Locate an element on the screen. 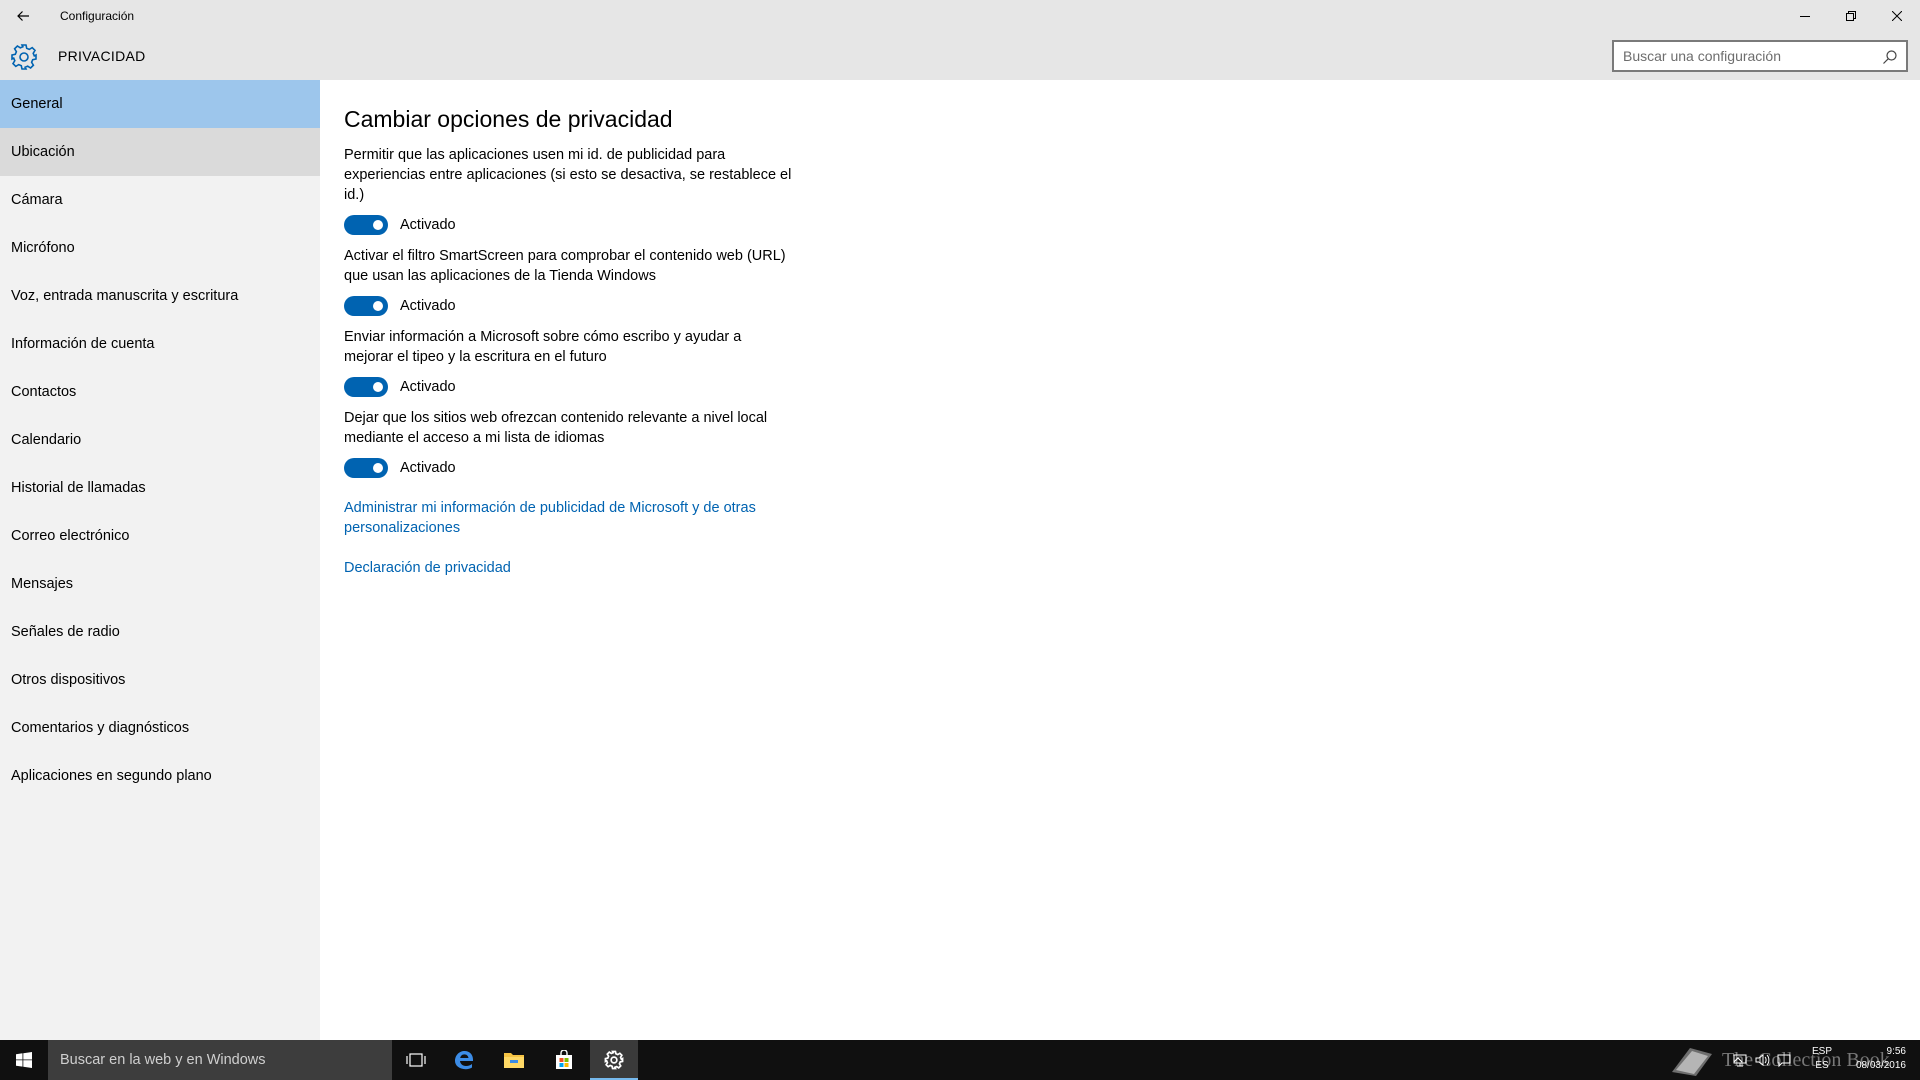 The width and height of the screenshot is (1920, 1080). task-view-icon is located at coordinates (416, 1060).